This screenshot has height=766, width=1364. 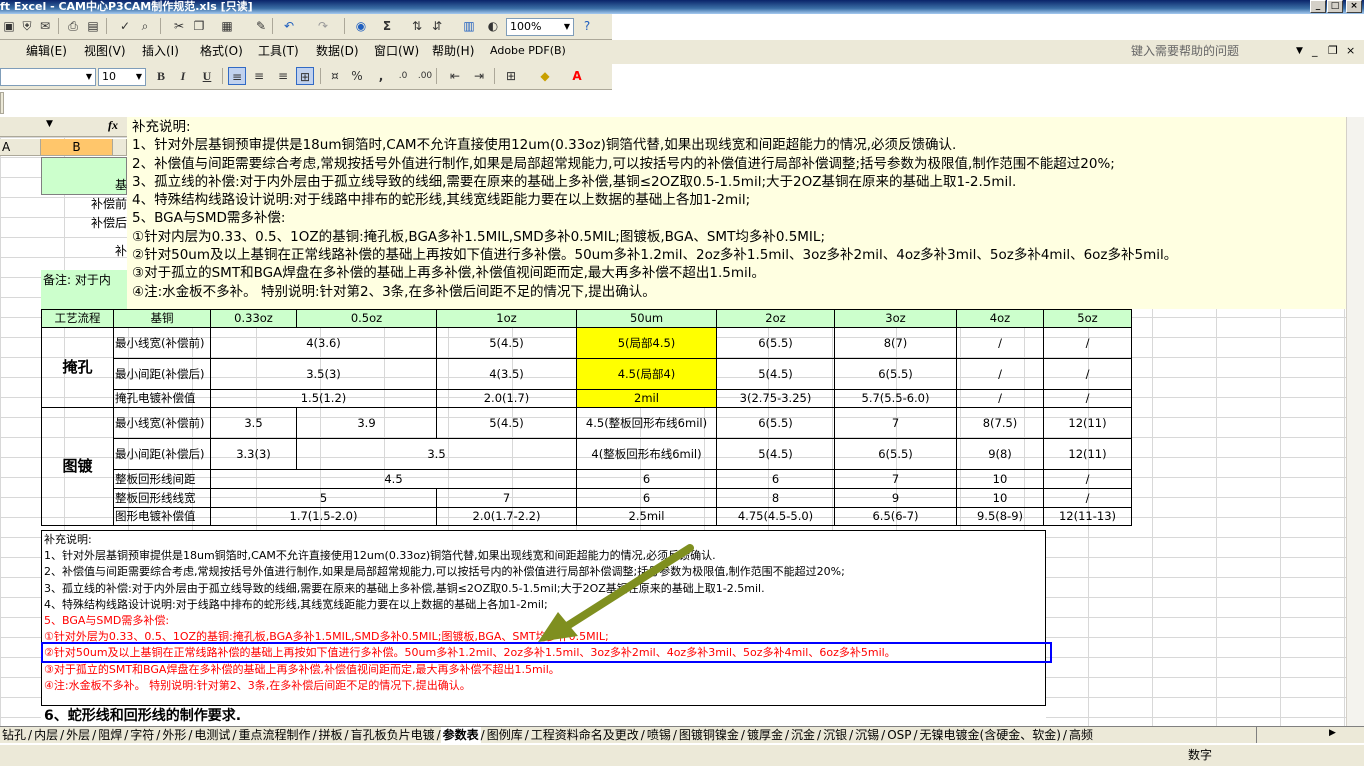 What do you see at coordinates (237, 76) in the screenshot?
I see `align-left-icon: ≡` at bounding box center [237, 76].